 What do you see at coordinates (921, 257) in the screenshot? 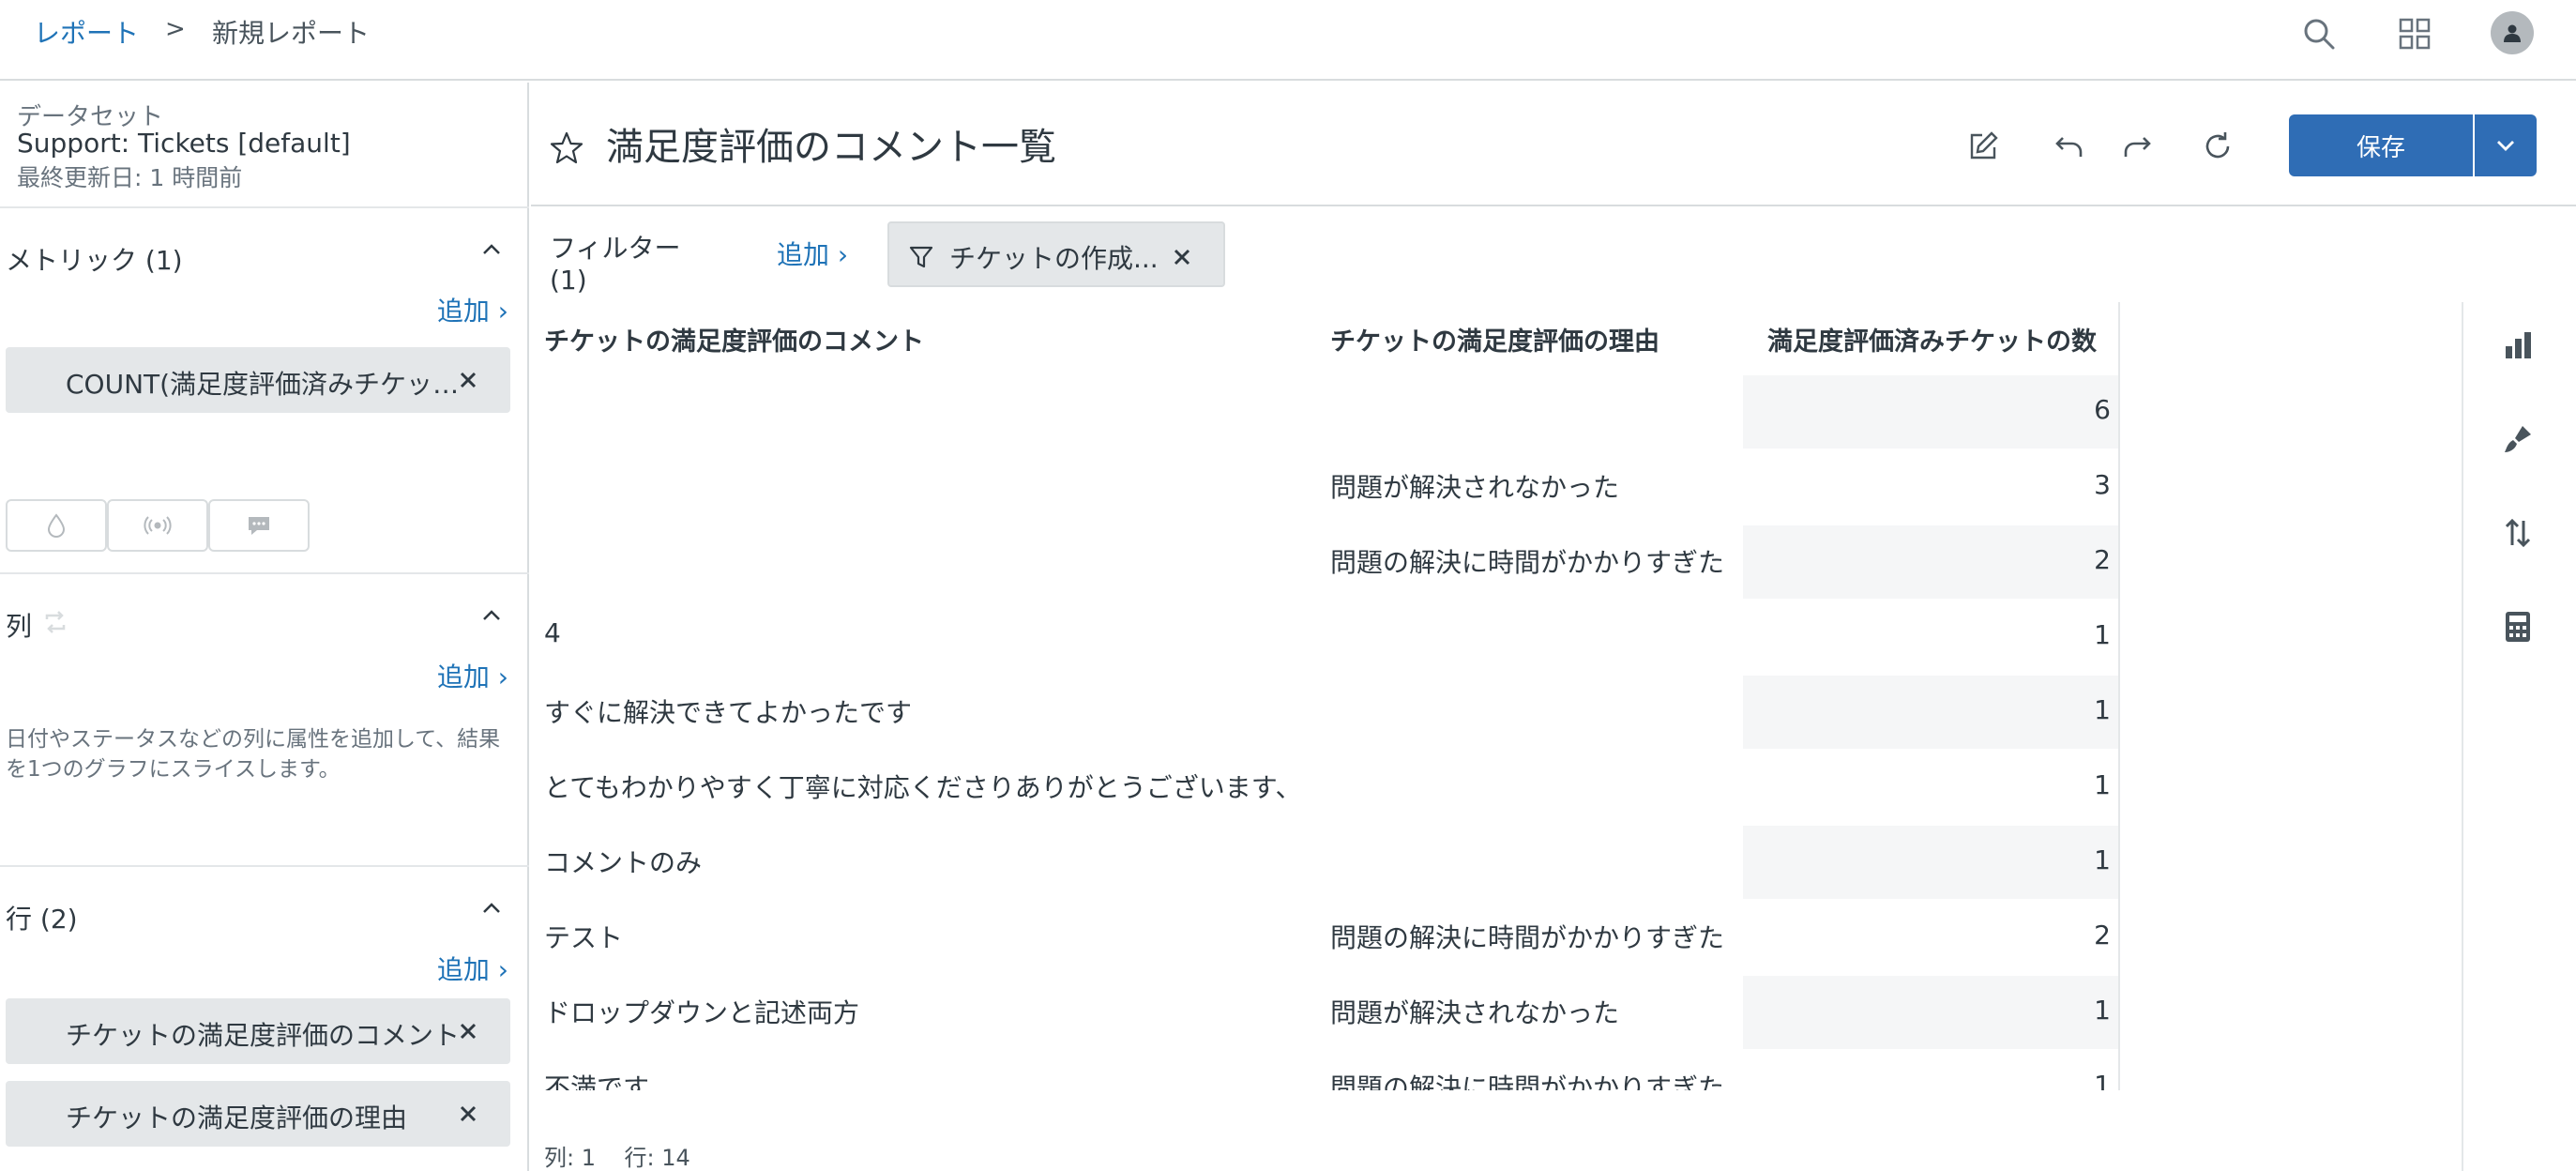
I see `filter-icon` at bounding box center [921, 257].